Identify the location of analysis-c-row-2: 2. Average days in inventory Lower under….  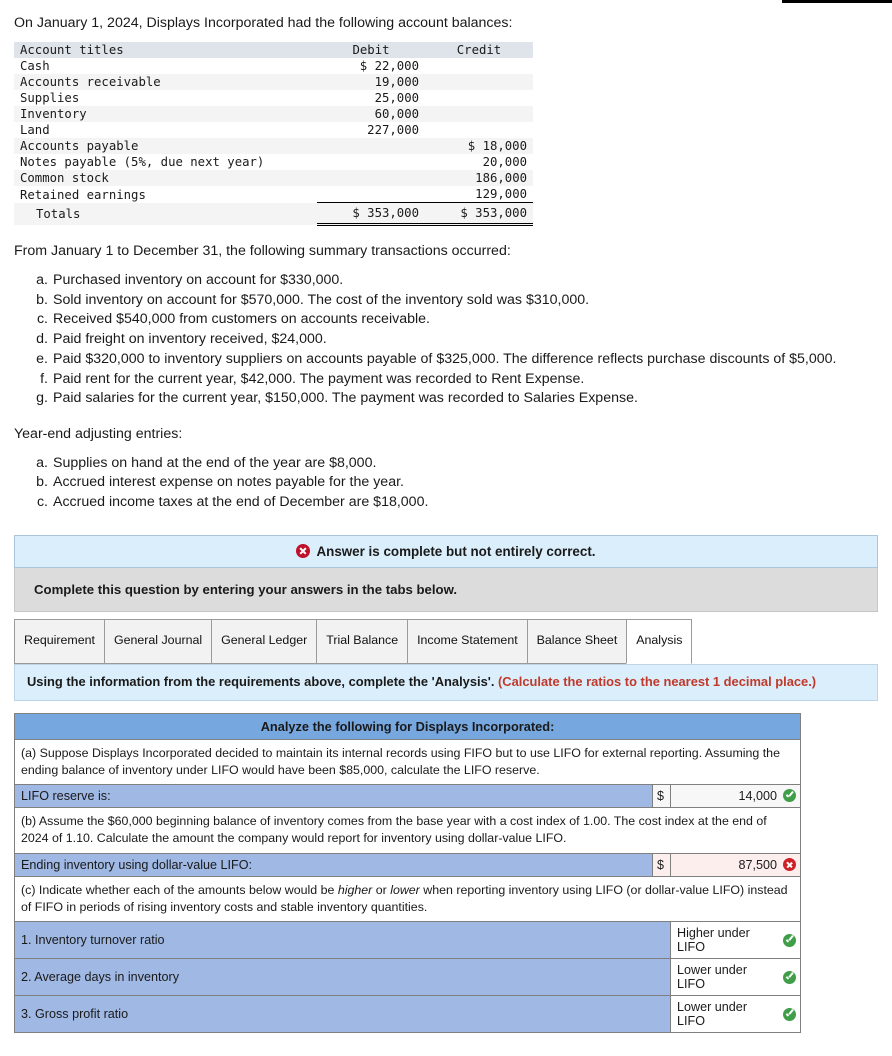
(408, 977).